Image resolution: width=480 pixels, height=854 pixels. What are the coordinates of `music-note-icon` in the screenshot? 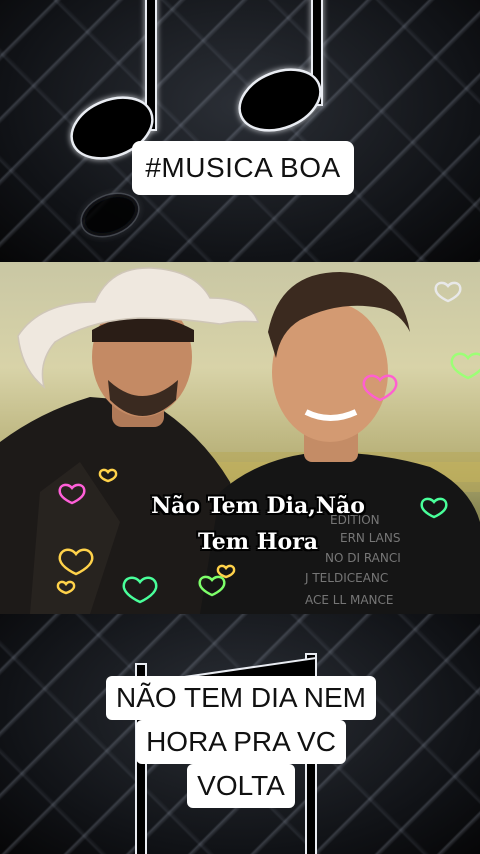 It's located at (196, 119).